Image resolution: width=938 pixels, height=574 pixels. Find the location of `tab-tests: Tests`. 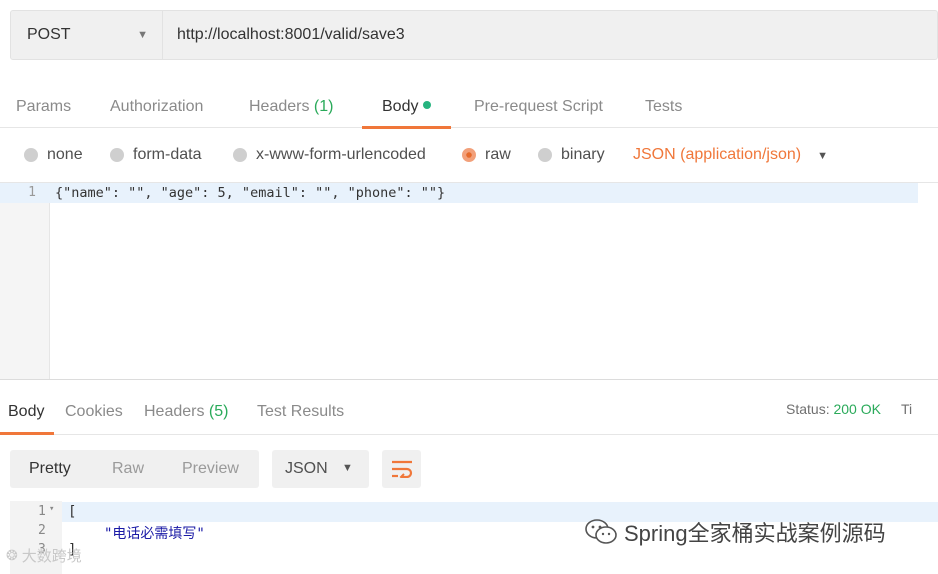

tab-tests: Tests is located at coordinates (663, 108).